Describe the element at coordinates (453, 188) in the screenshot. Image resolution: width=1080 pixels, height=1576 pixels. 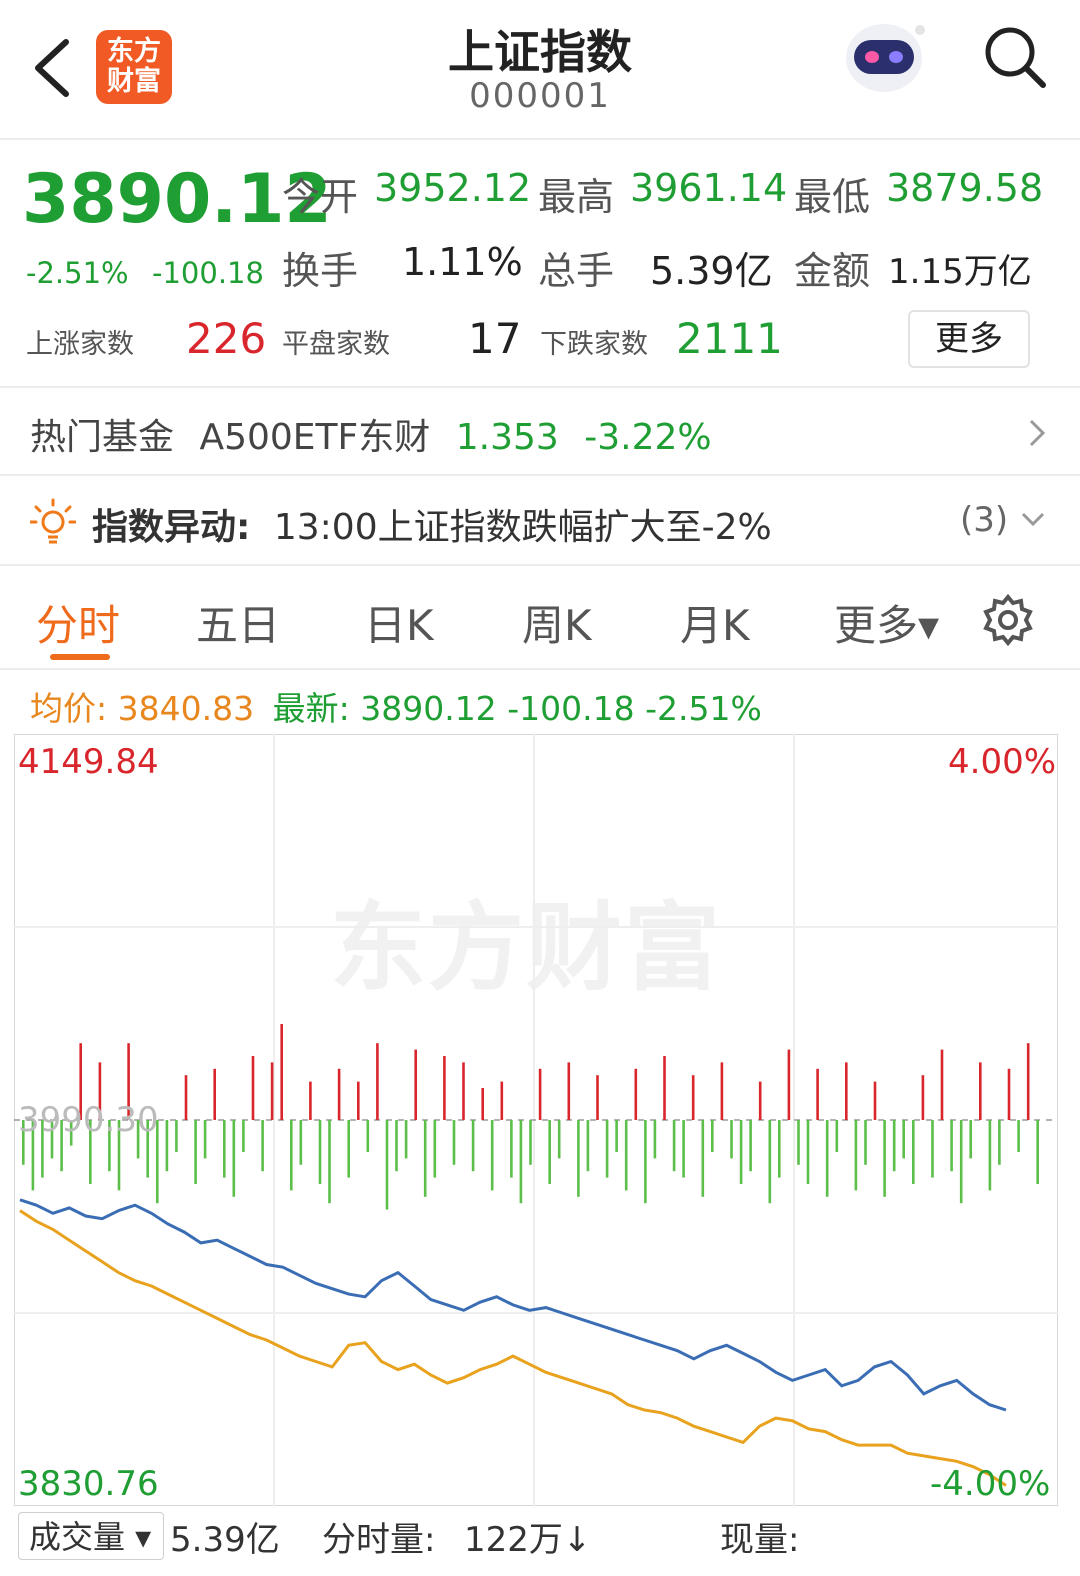
I see `open-value: 3952.12` at that location.